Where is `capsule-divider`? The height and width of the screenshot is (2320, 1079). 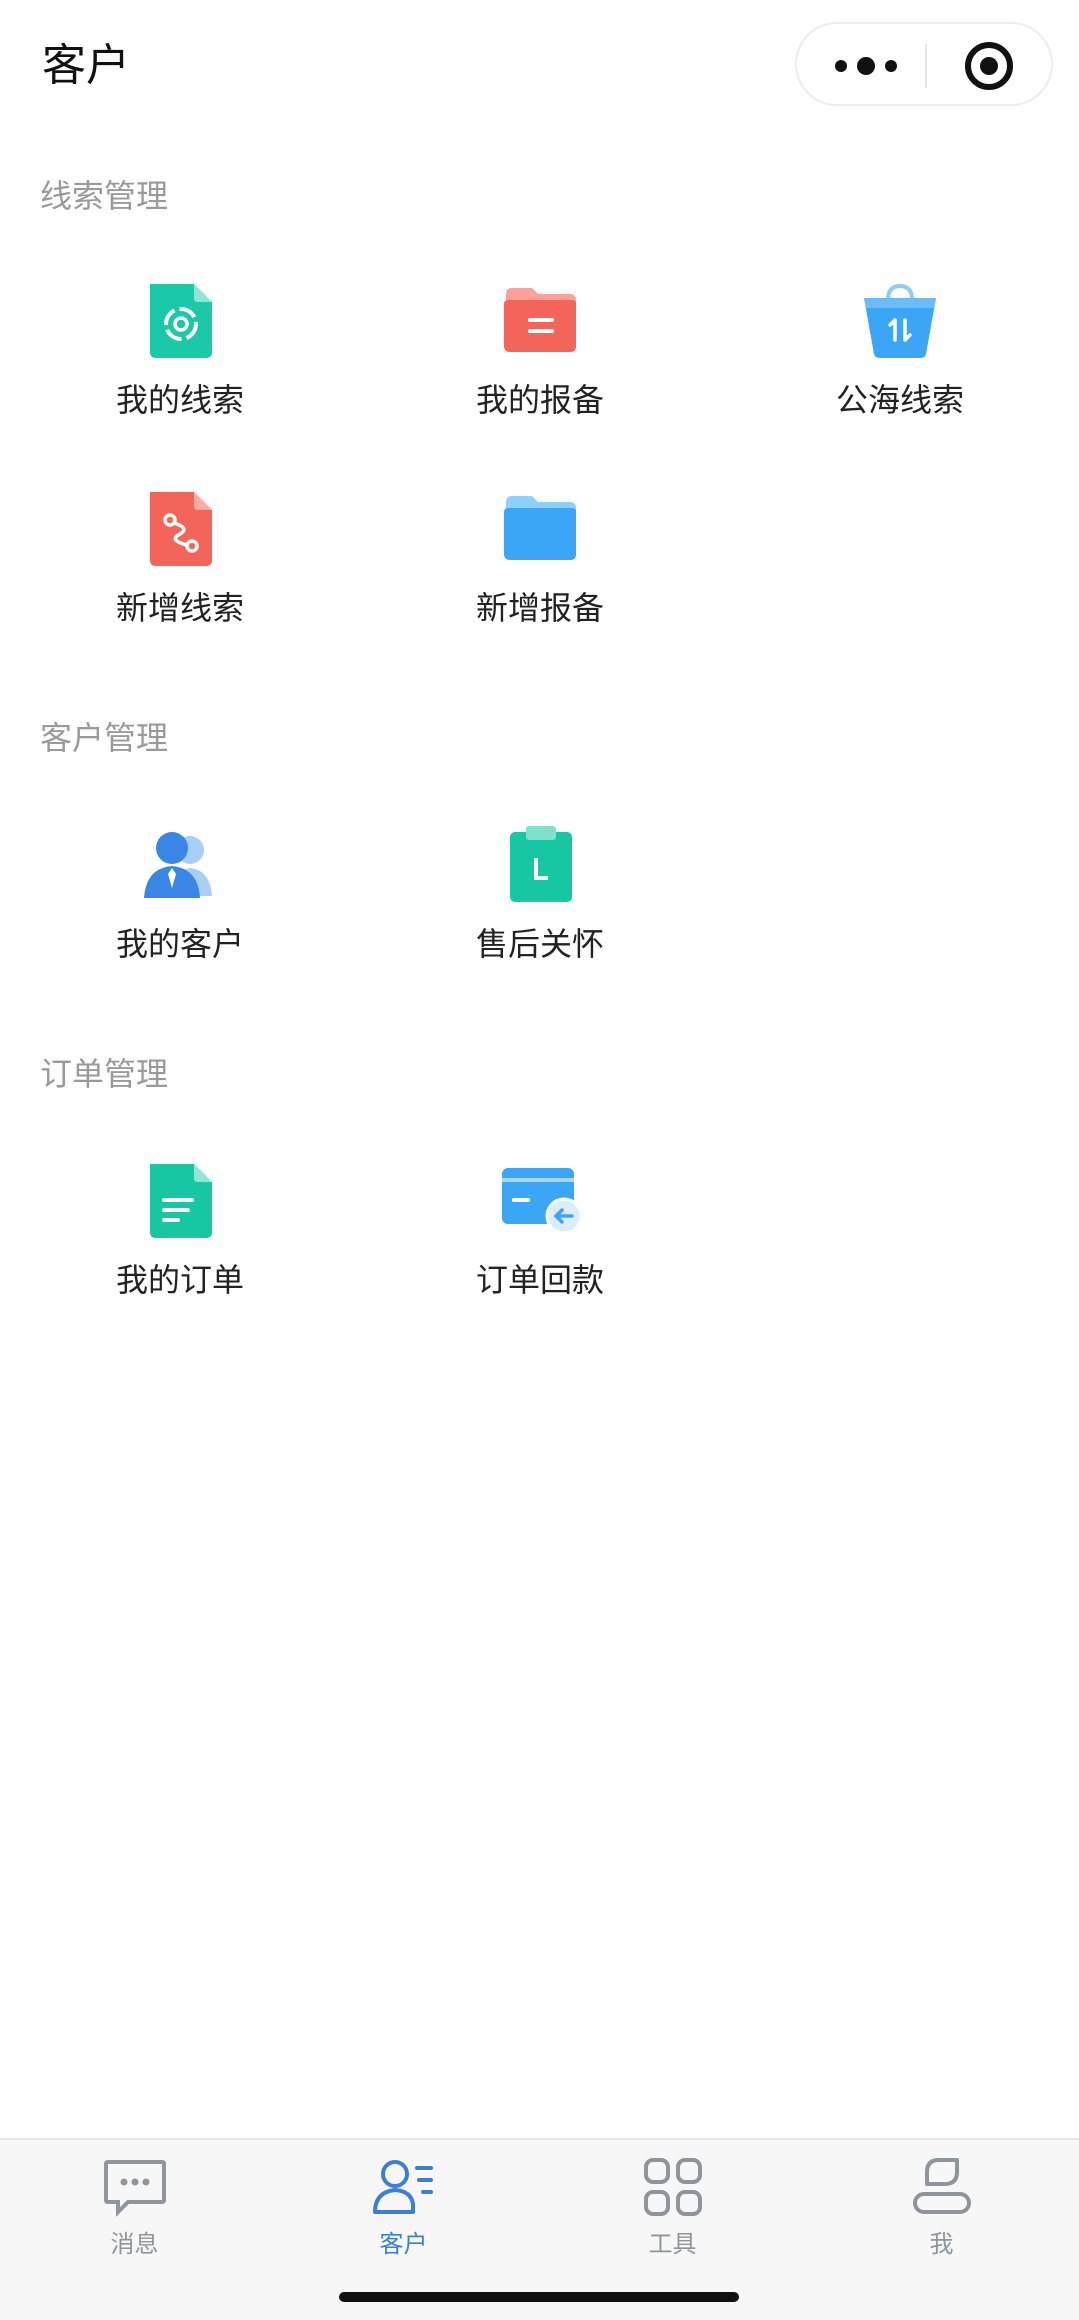
capsule-divider is located at coordinates (926, 66).